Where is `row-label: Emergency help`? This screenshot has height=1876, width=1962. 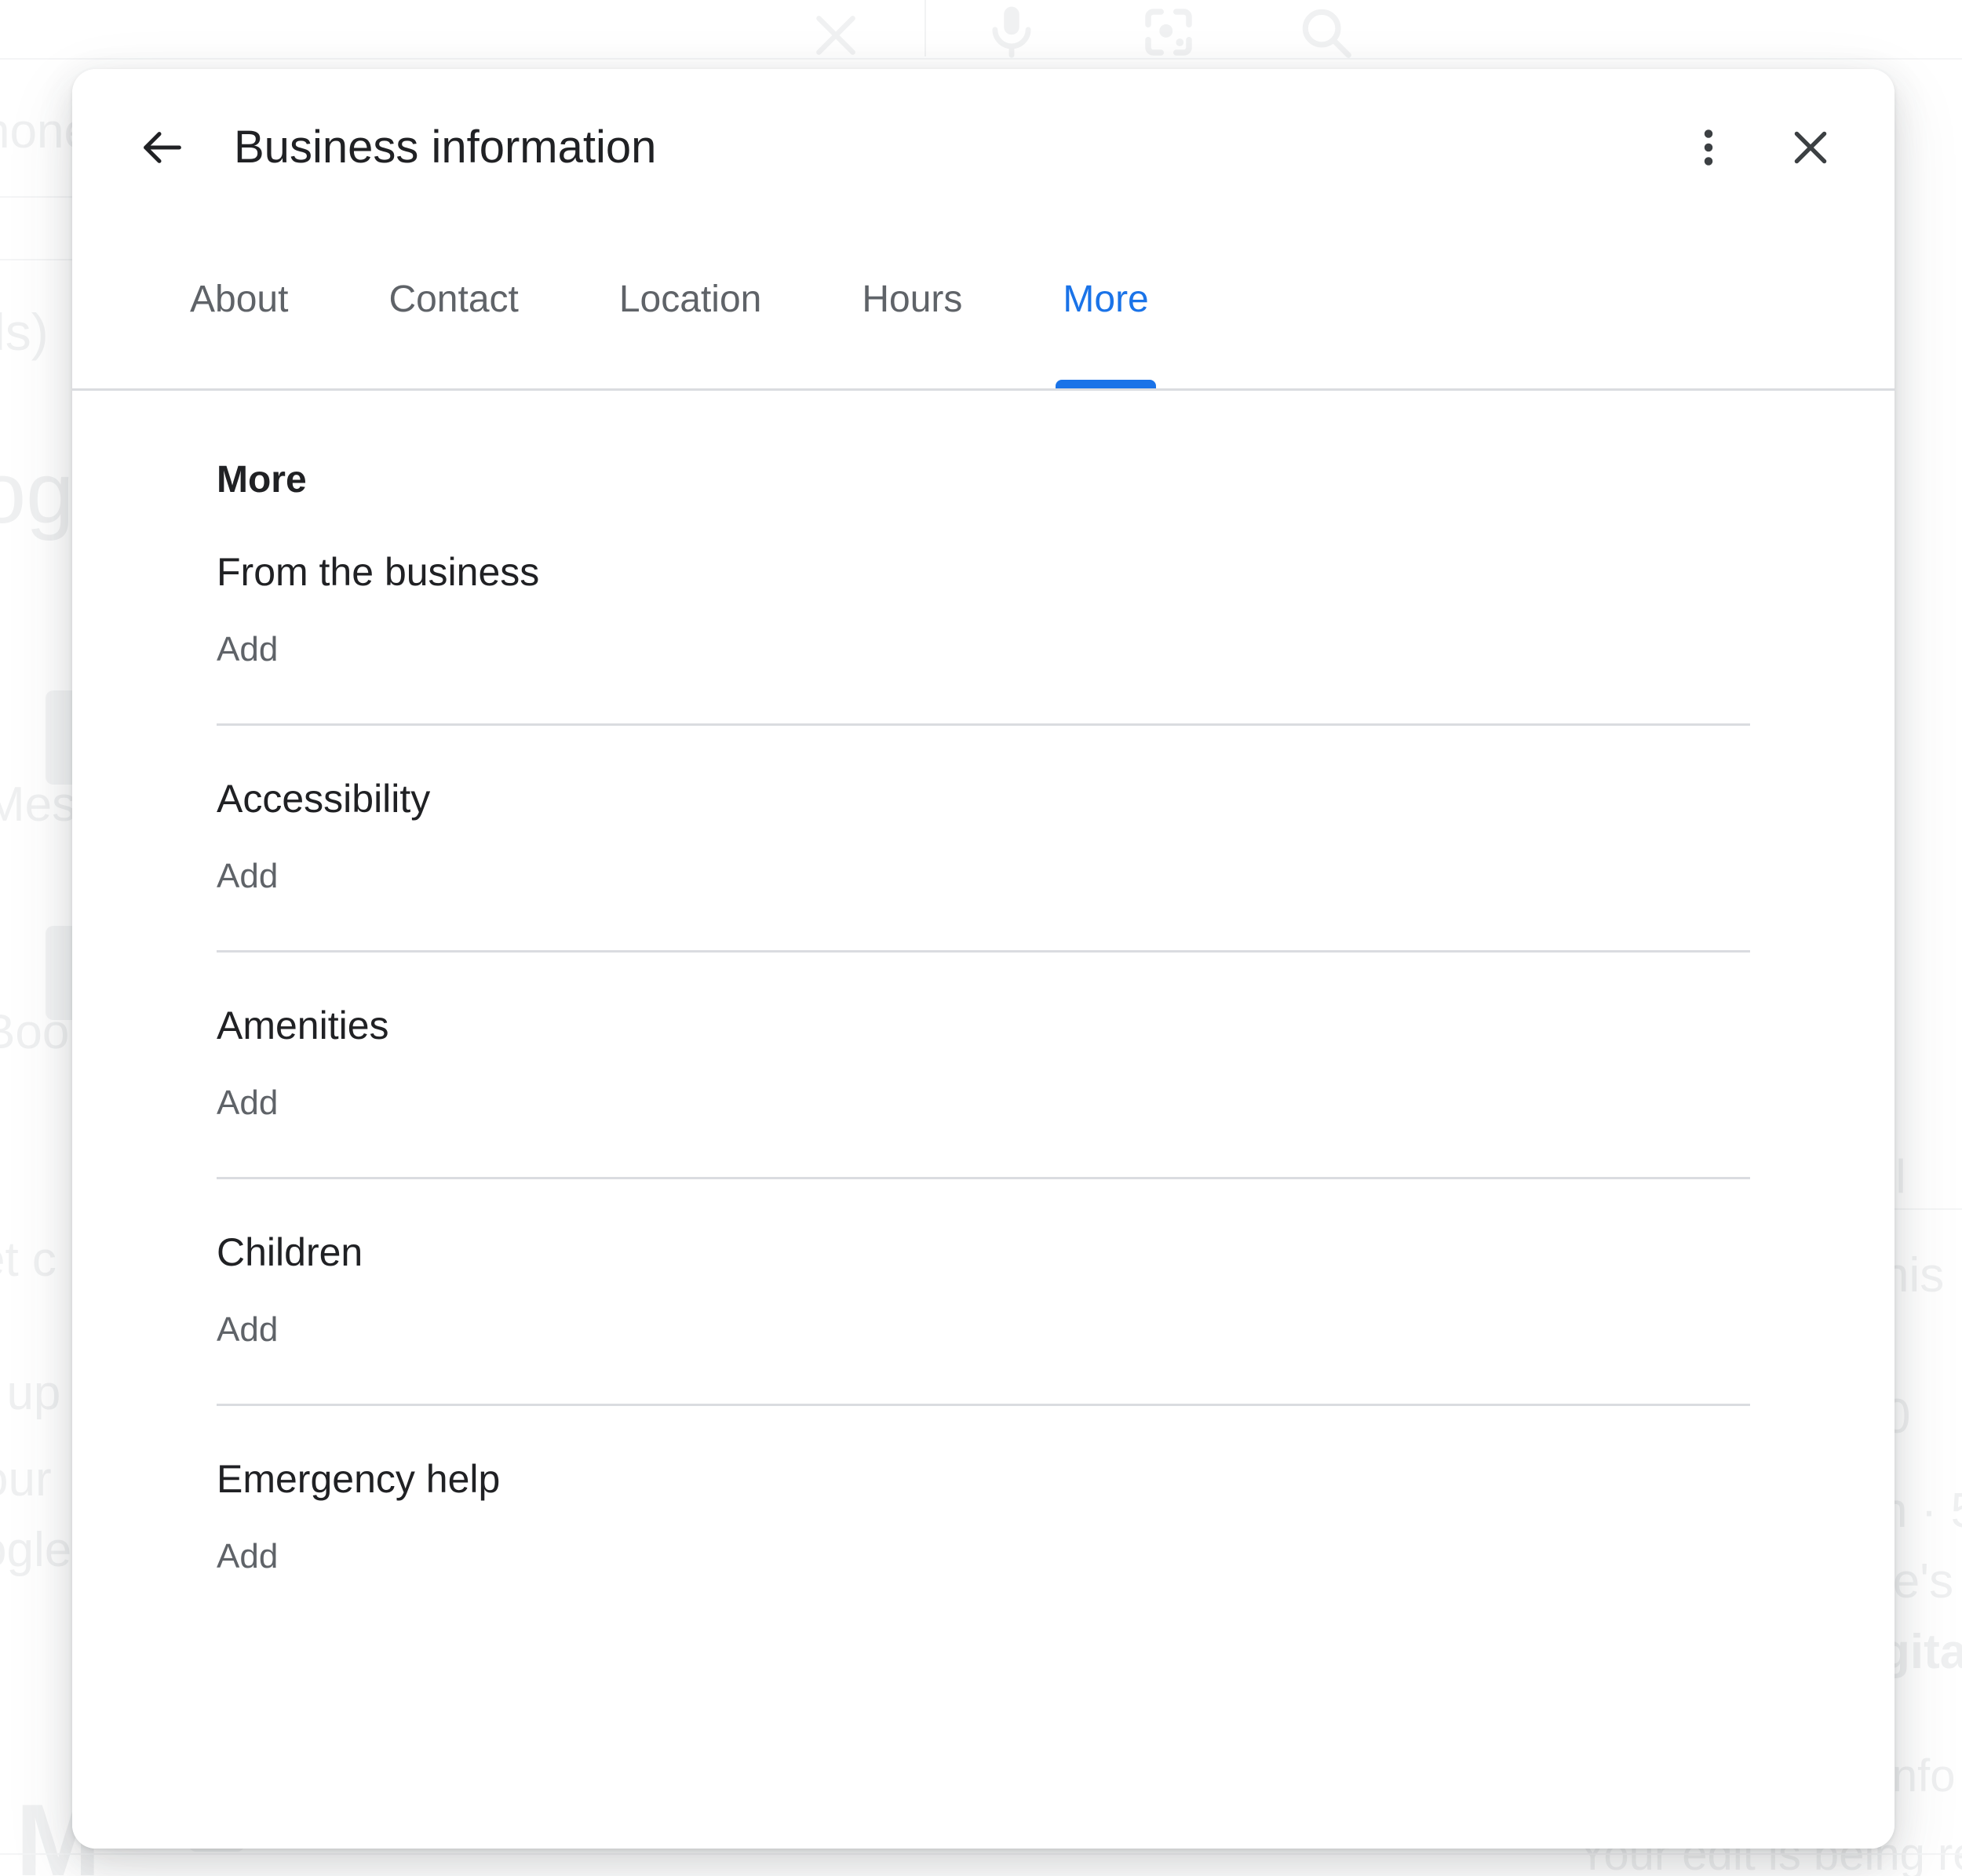 row-label: Emergency help is located at coordinates (359, 1479).